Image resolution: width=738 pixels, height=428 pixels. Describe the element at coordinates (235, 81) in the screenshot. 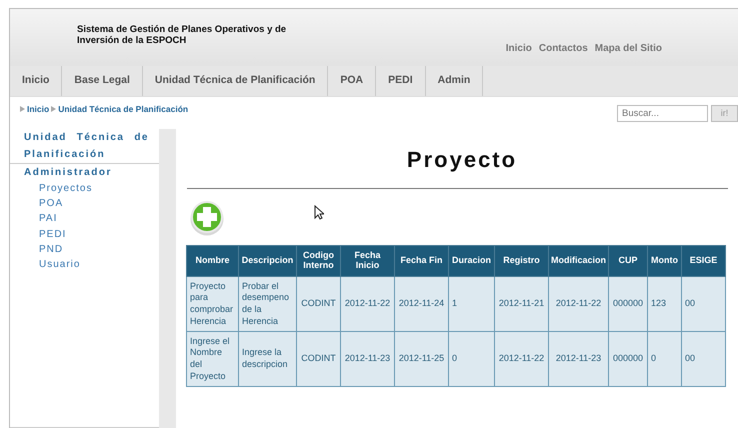

I see `nav-tab: Unidad Técnica de Planificación` at that location.